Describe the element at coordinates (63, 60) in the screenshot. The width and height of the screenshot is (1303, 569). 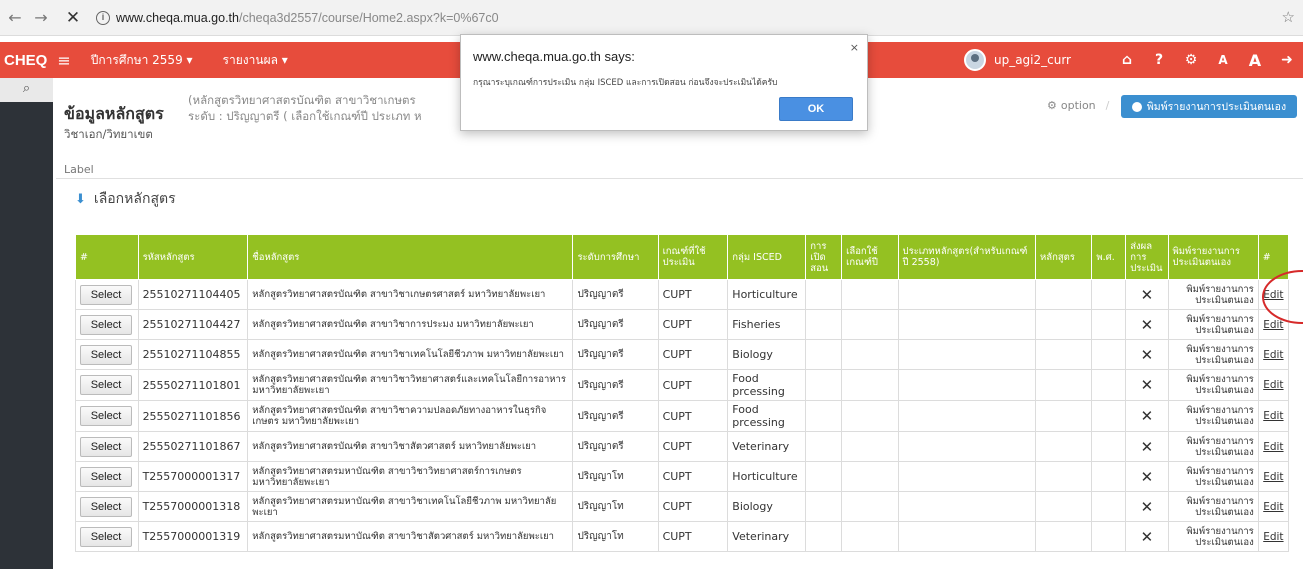
I see `menu-toggle-icon: ≡` at that location.